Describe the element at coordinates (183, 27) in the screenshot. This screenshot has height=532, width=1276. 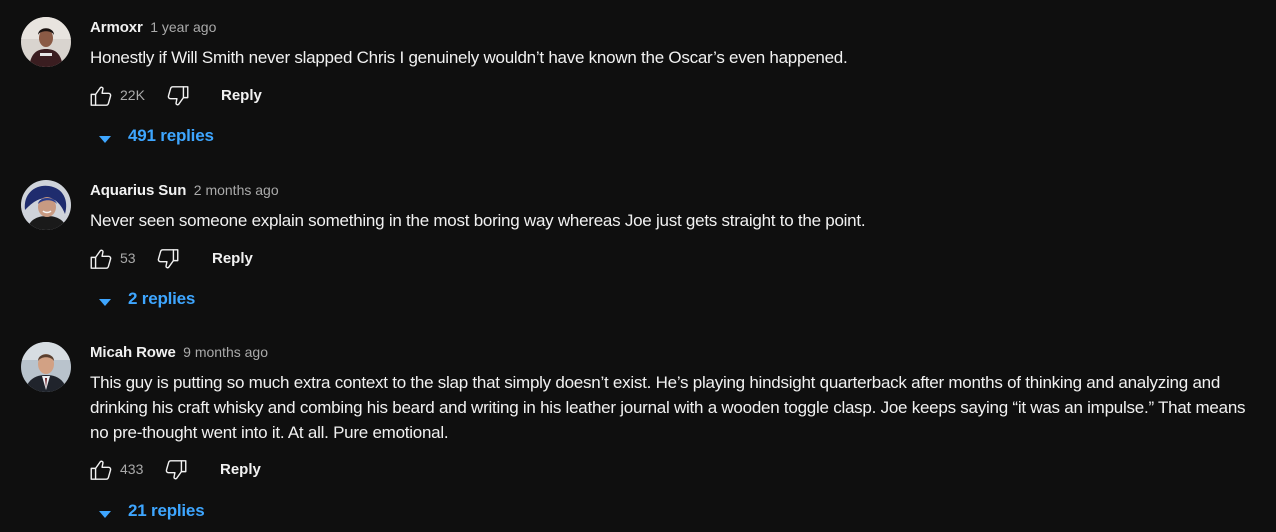
I see `comment-timestamp: 1 year ago` at that location.